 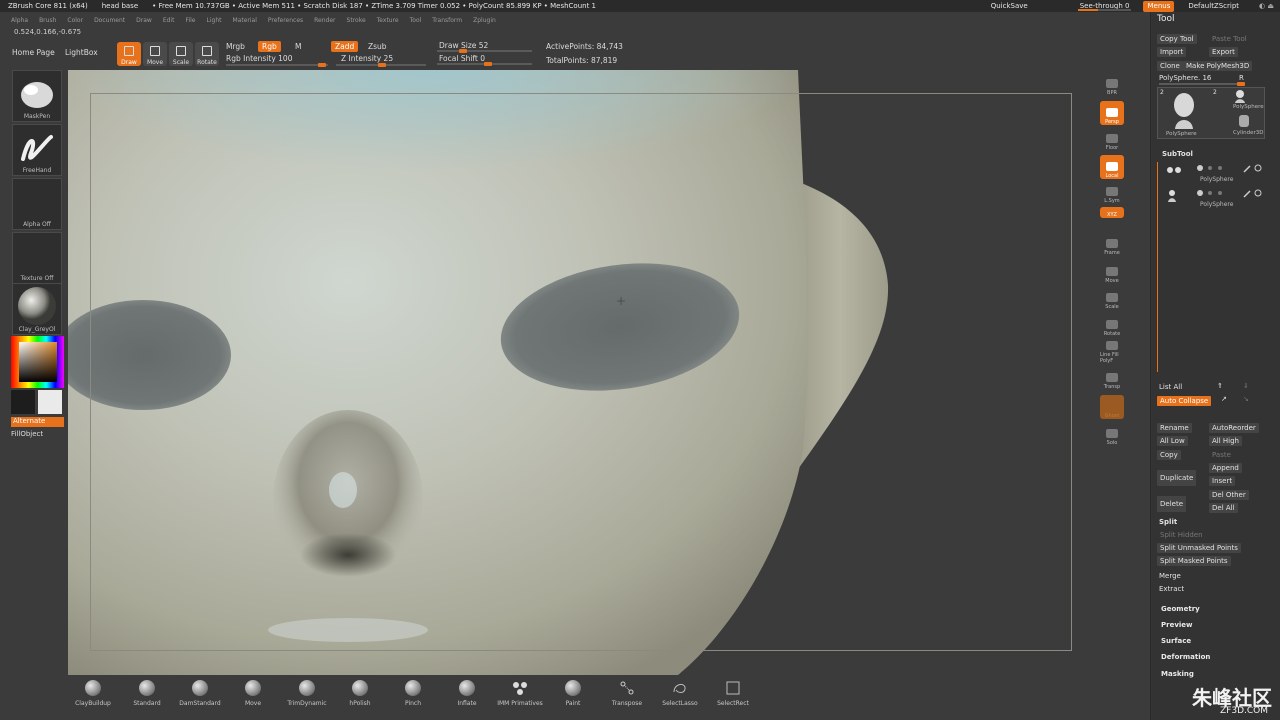 I want to click on import-button: Import, so click(x=1172, y=52).